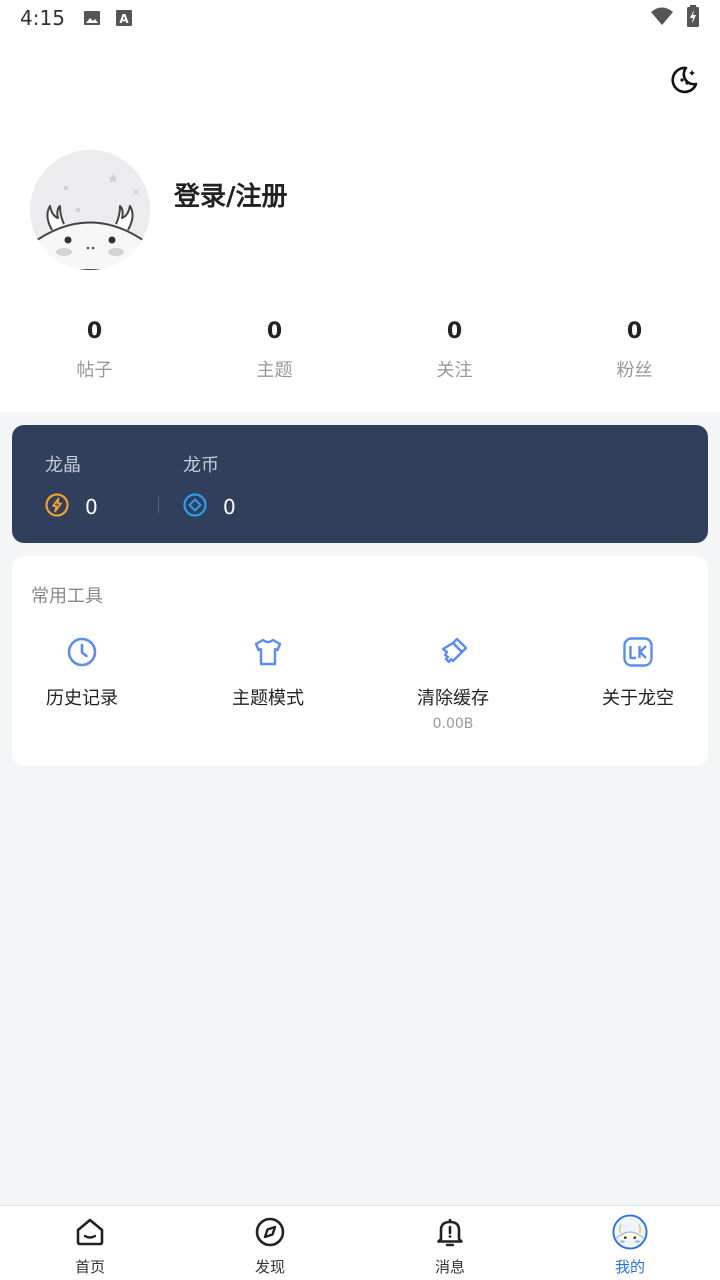 The width and height of the screenshot is (720, 1280). I want to click on stat-label: 粉丝, so click(634, 370).